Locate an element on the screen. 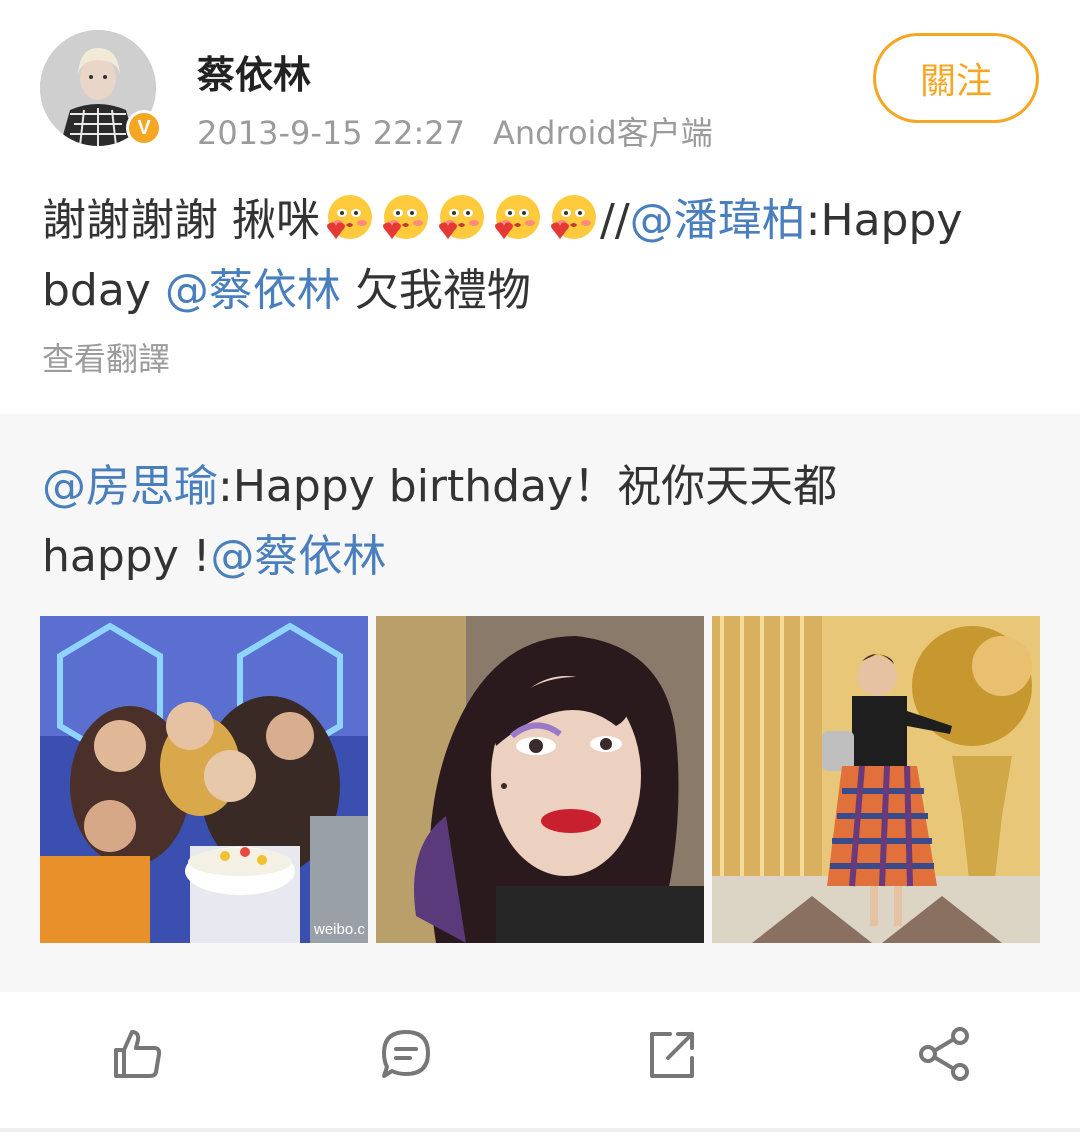 This screenshot has height=1132, width=1080. post-text-middle-2: bday is located at coordinates (103, 290).